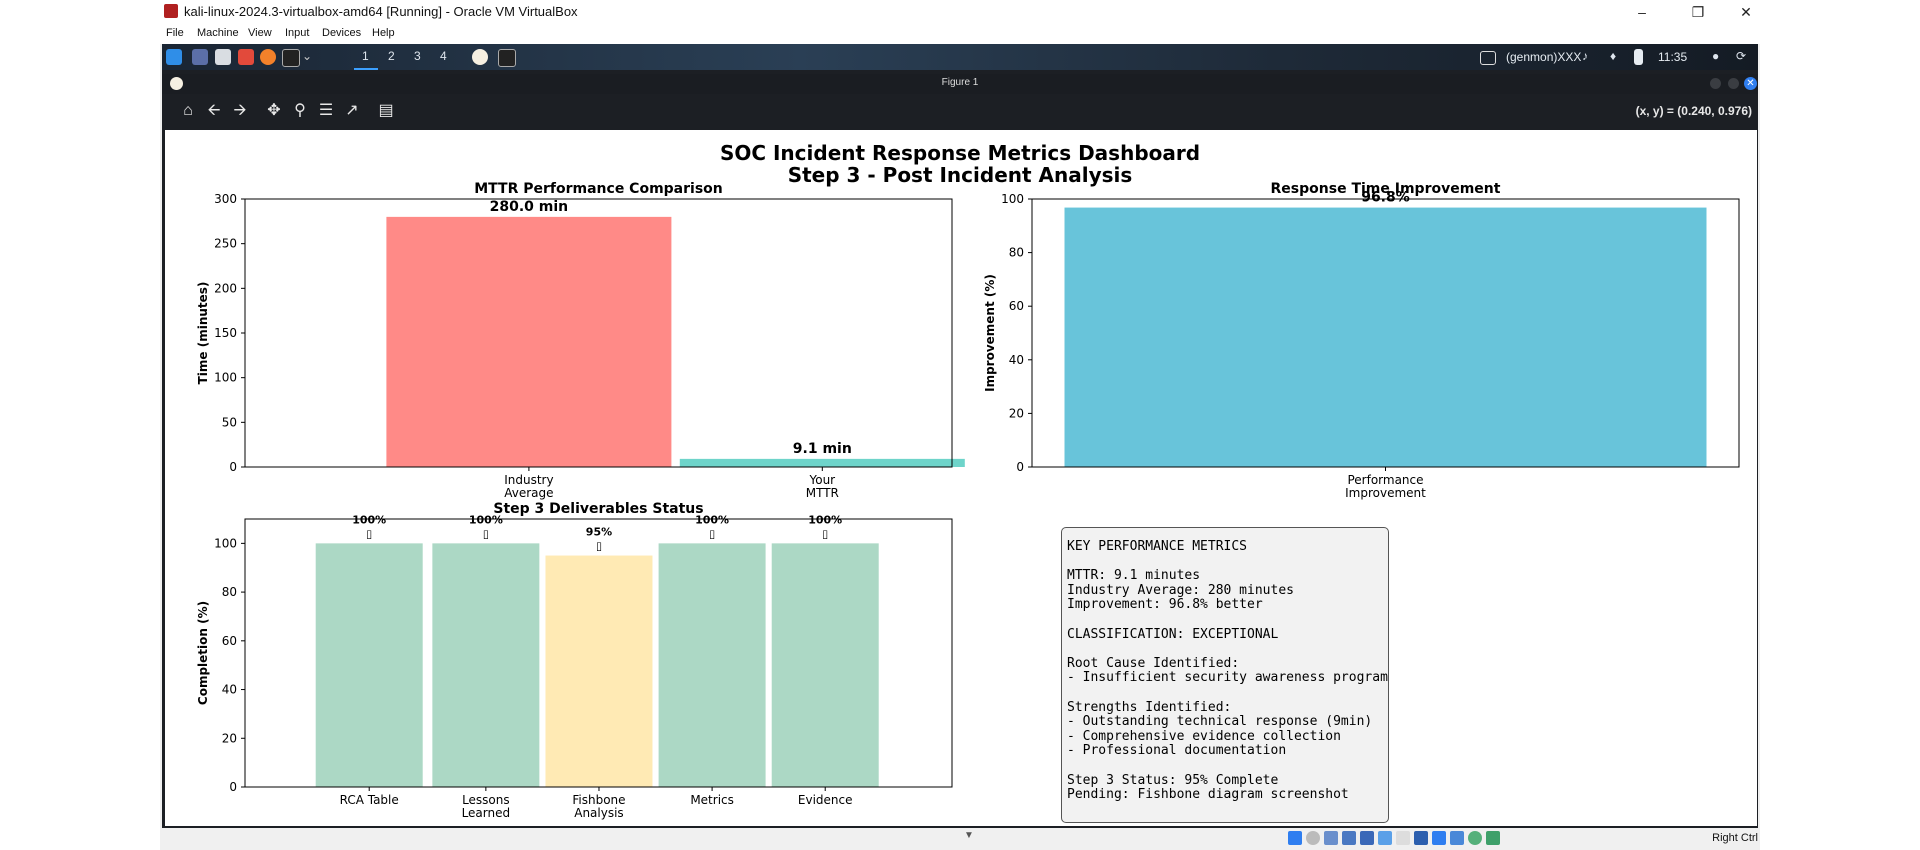 The image size is (1920, 850). Describe the element at coordinates (326, 111) in the screenshot. I see `configure-subplots-icon: ☰` at that location.